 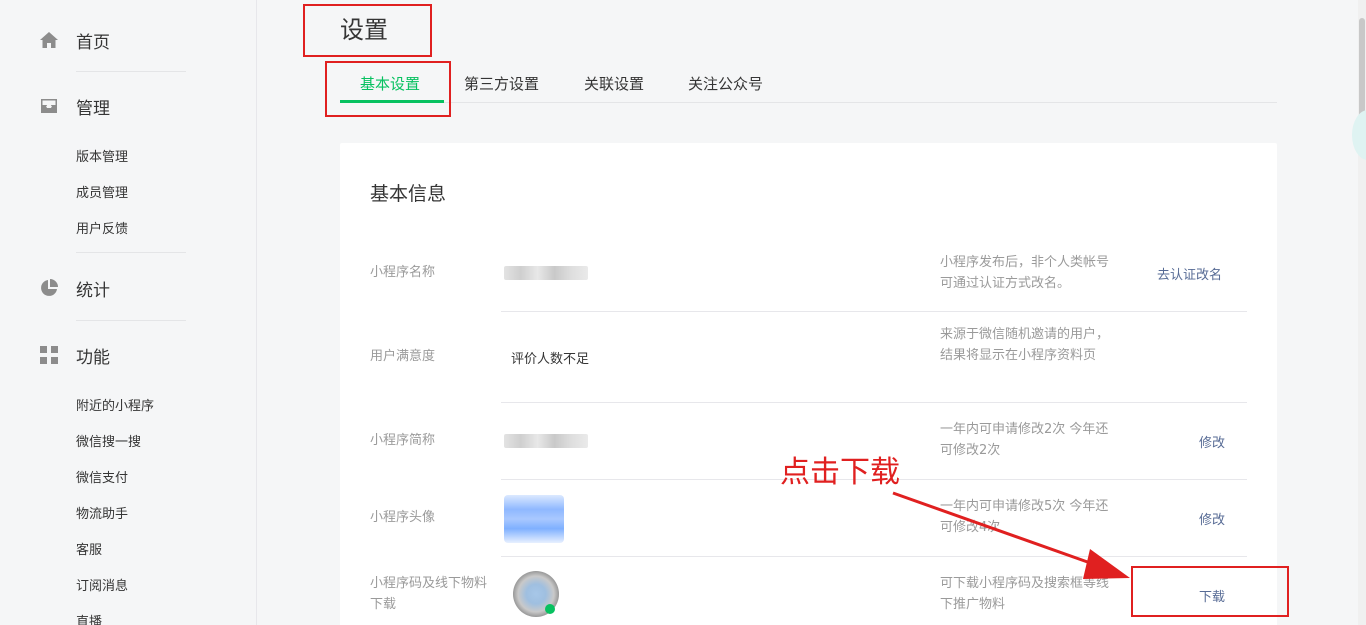 What do you see at coordinates (102, 227) in the screenshot?
I see `sidebar-subitem-feedback: 用户反馈` at bounding box center [102, 227].